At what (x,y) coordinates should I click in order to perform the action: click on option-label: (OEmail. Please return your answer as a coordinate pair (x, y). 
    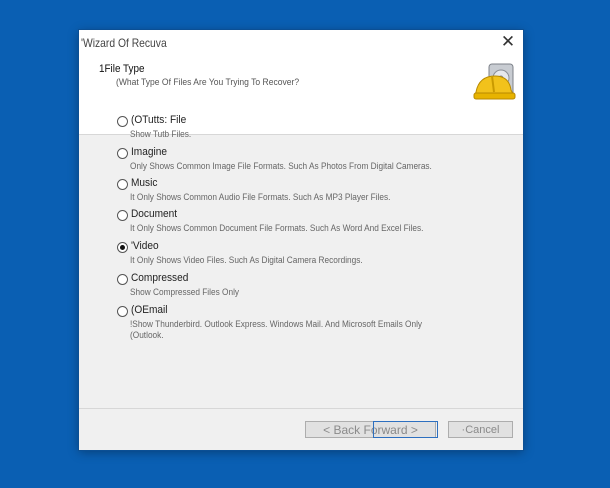
    Looking at the image, I should click on (149, 310).